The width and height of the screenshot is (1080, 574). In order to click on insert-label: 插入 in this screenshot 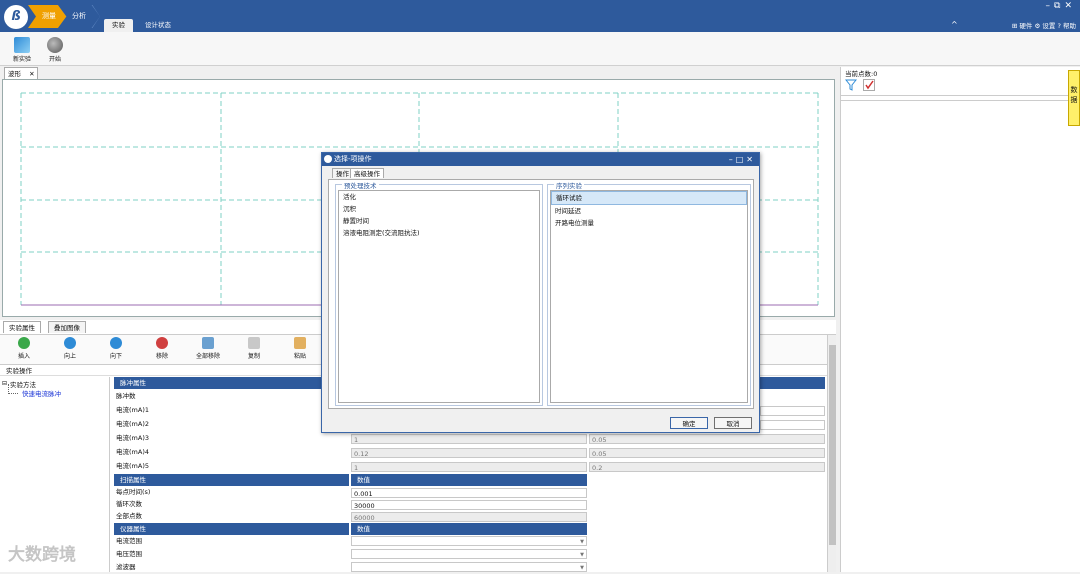, I will do `click(23, 356)`.